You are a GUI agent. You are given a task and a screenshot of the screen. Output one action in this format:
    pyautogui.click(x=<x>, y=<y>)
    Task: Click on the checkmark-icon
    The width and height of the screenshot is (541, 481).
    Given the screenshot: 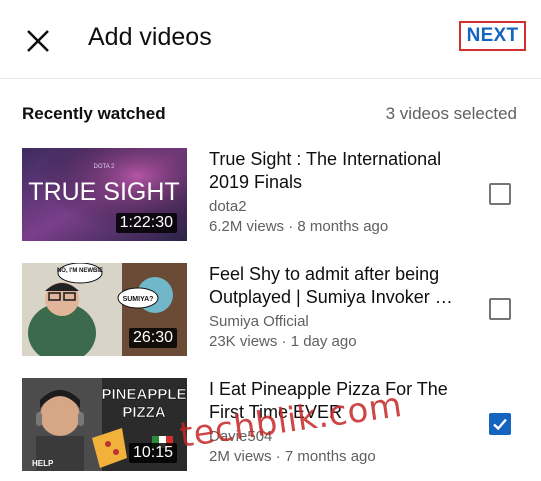 What is the action you would take?
    pyautogui.click(x=500, y=424)
    